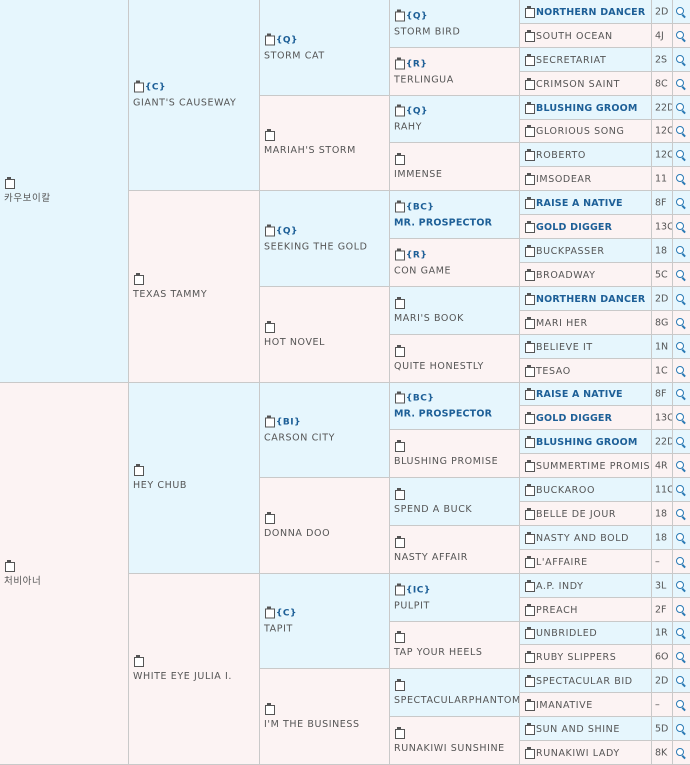 The width and height of the screenshot is (690, 765). I want to click on horse-cell-gen4: {Q} RAHY, so click(455, 119).